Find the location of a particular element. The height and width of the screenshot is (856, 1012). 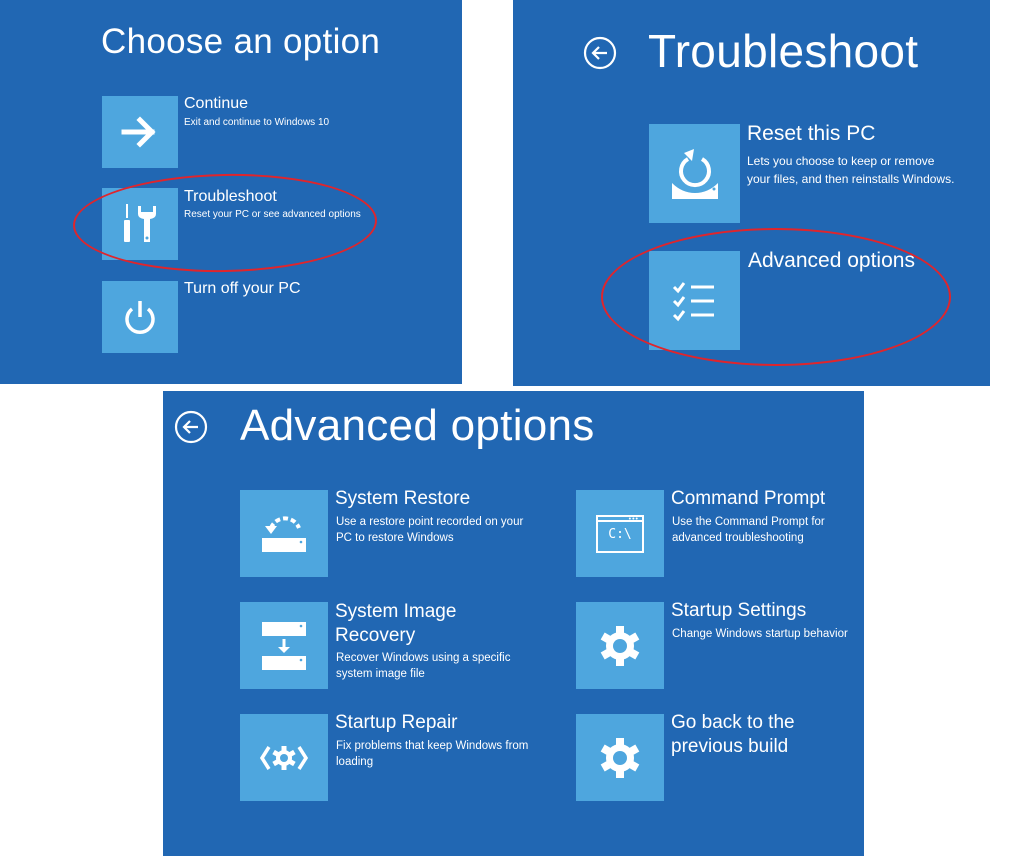

title-line: previous build is located at coordinates (730, 746).